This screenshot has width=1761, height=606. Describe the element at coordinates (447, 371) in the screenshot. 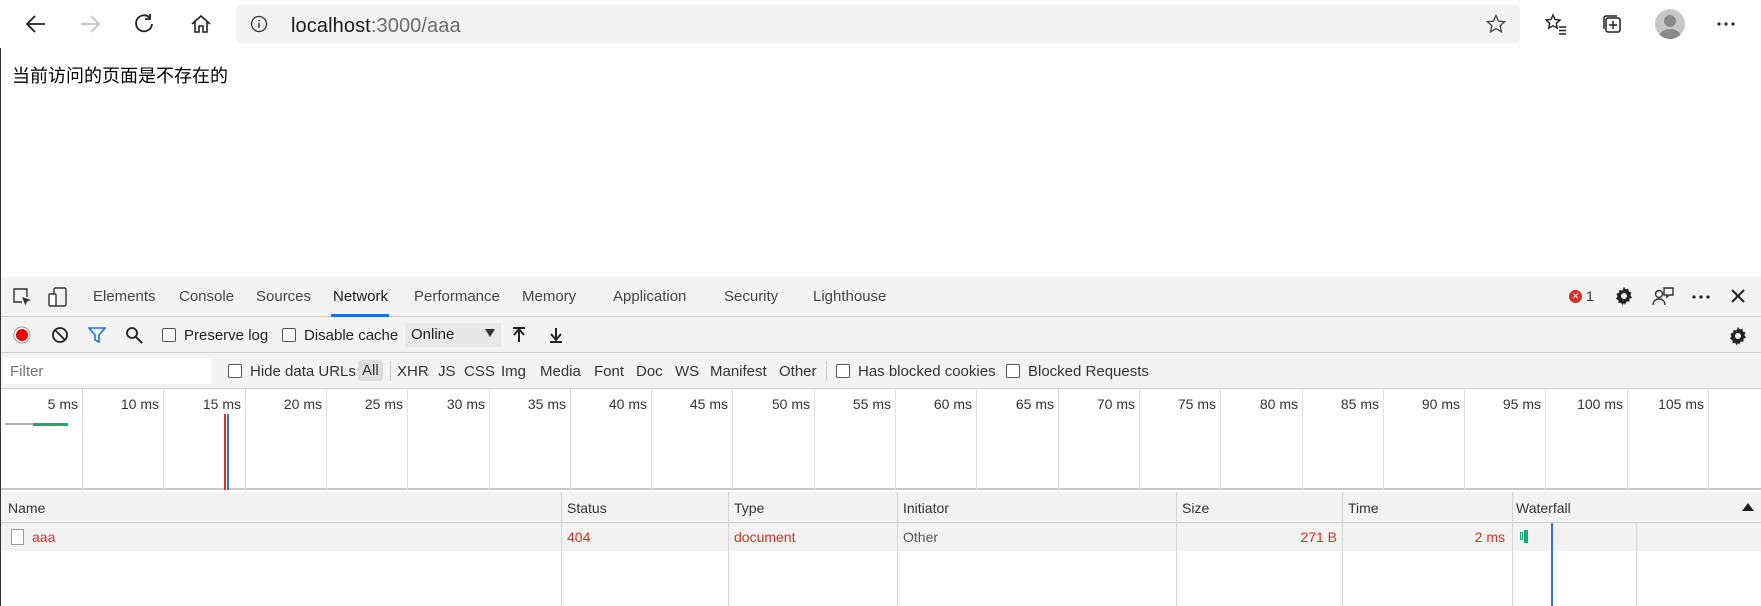

I see `type-filter-js: JS` at that location.